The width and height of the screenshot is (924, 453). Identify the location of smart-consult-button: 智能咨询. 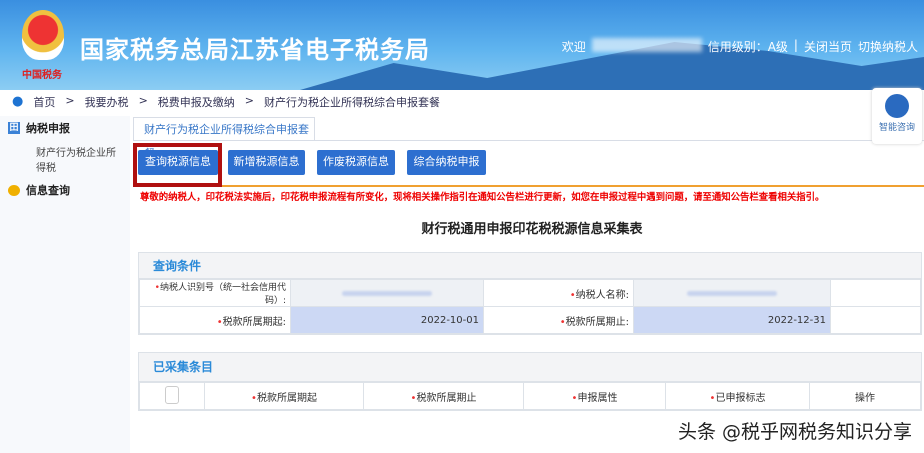
(897, 116).